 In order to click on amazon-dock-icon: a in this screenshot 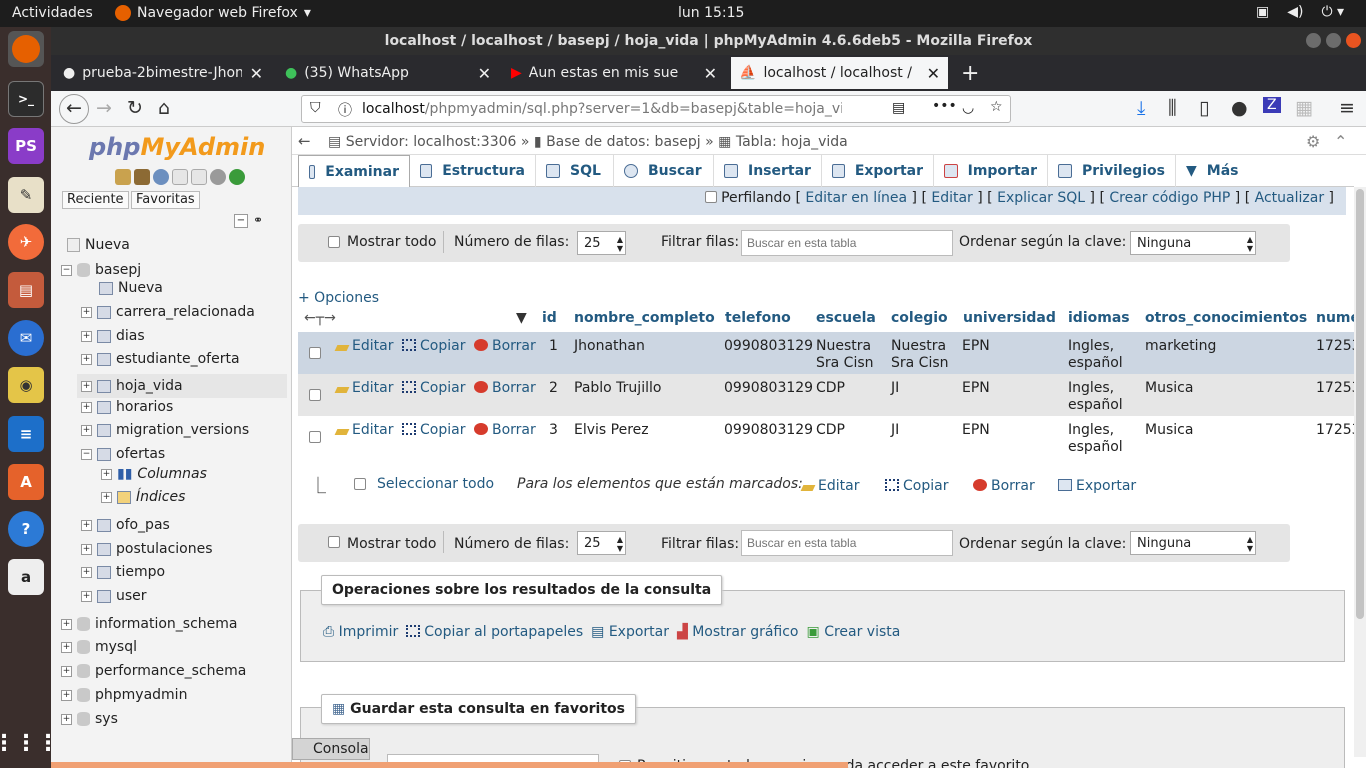, I will do `click(26, 577)`.